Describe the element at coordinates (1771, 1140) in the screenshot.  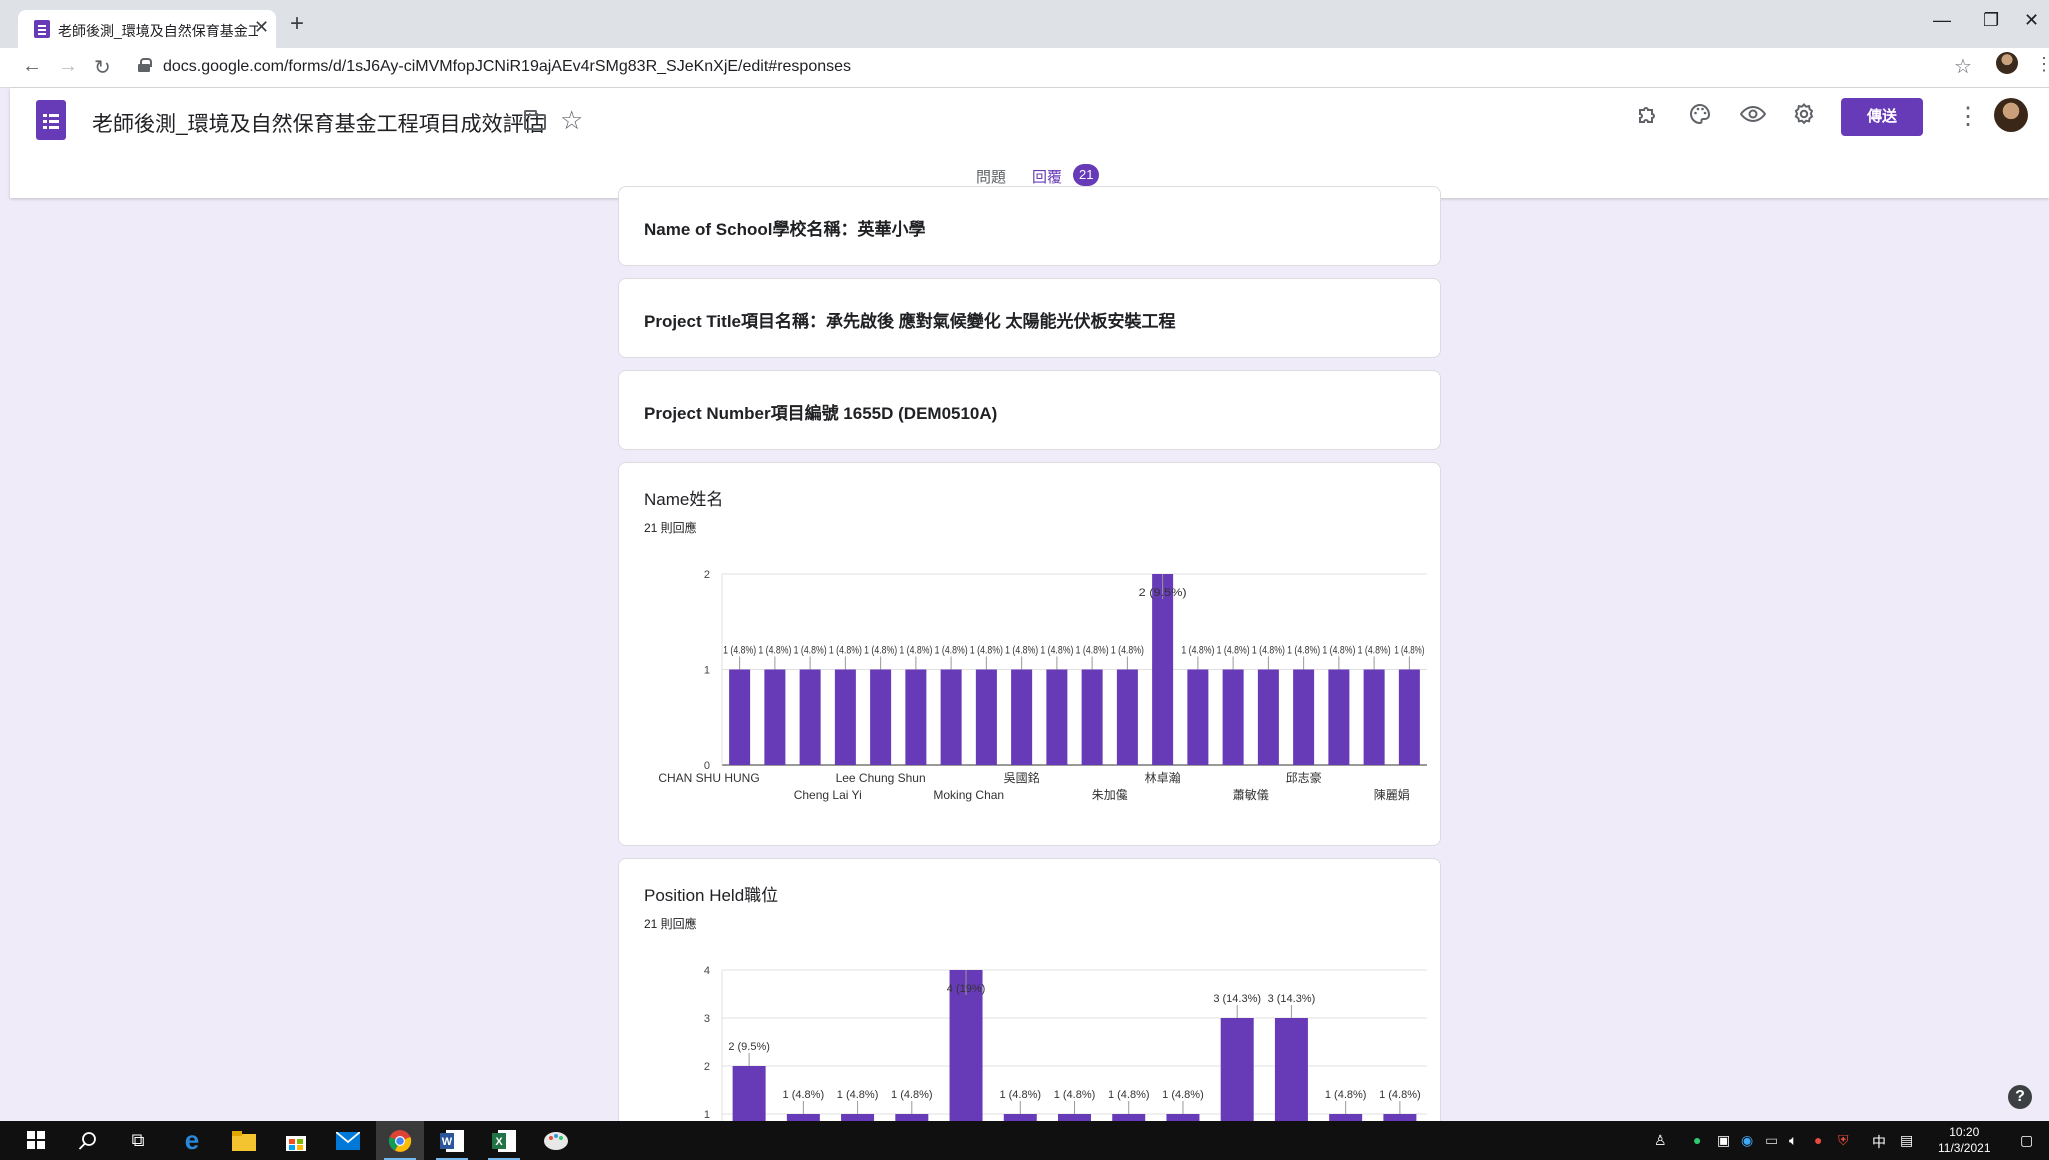
I see `network-icon: ▭` at that location.